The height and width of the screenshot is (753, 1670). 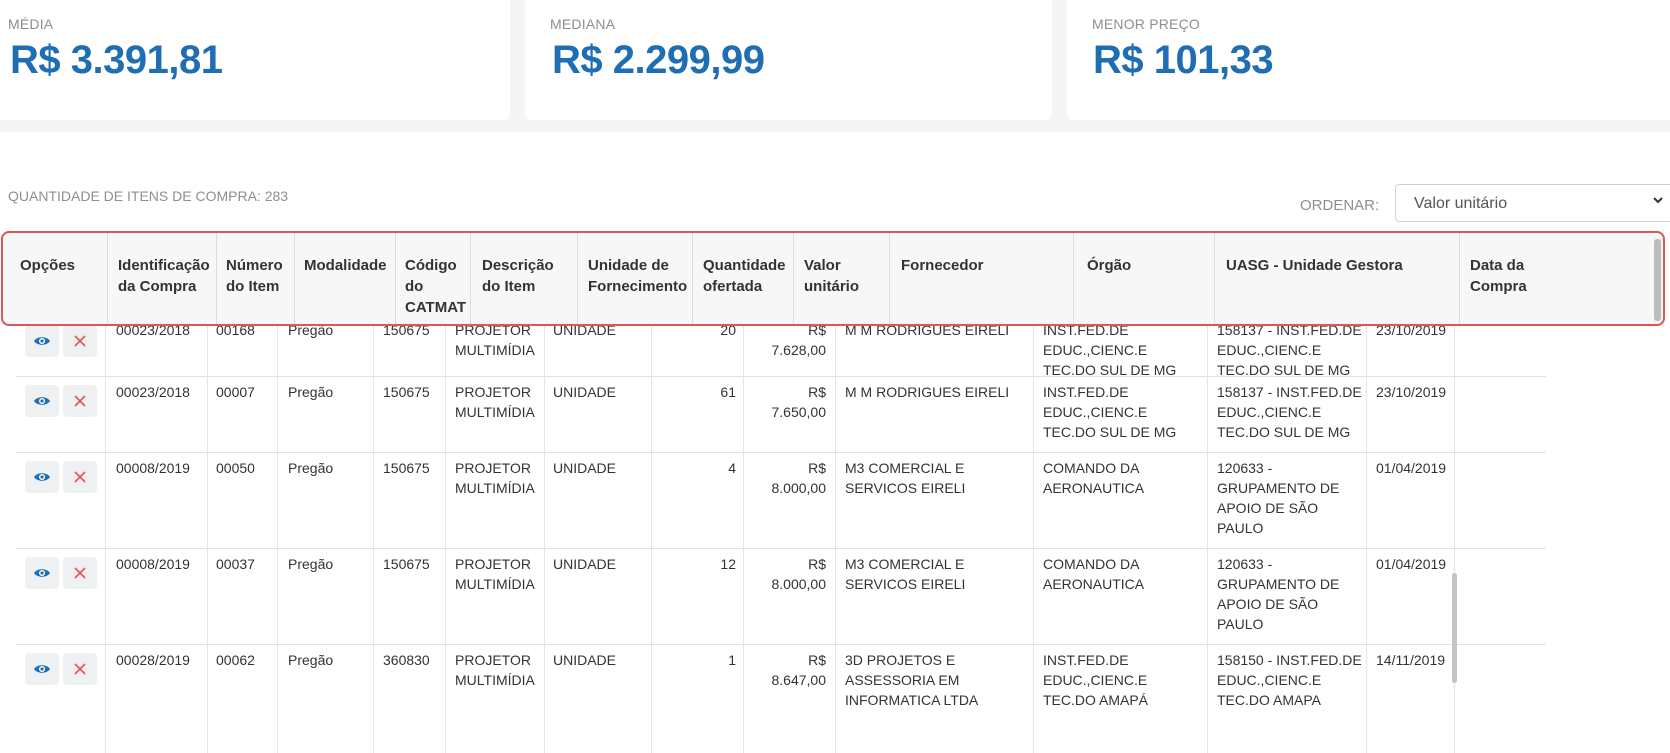 What do you see at coordinates (235, 660) in the screenshot?
I see `cell-numero-item: 00062` at bounding box center [235, 660].